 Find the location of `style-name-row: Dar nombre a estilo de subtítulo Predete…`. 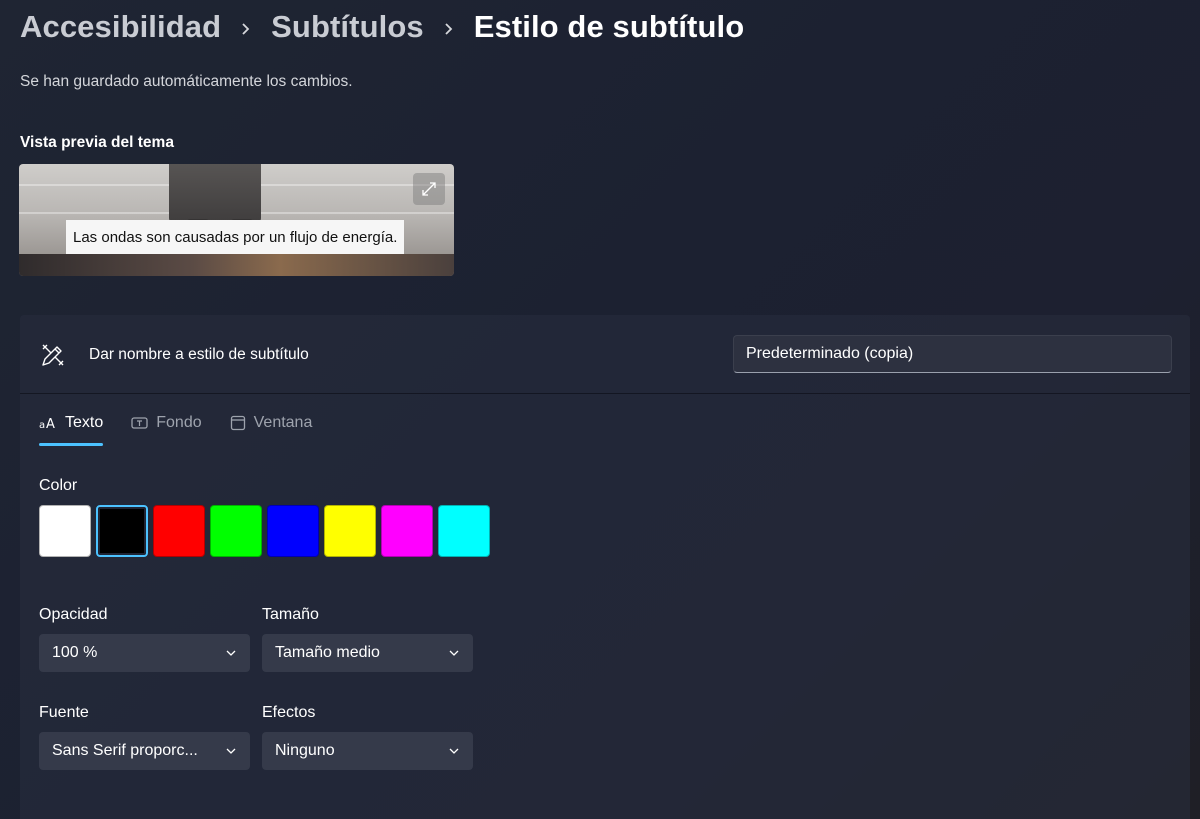

style-name-row: Dar nombre a estilo de subtítulo Predete… is located at coordinates (605, 354).